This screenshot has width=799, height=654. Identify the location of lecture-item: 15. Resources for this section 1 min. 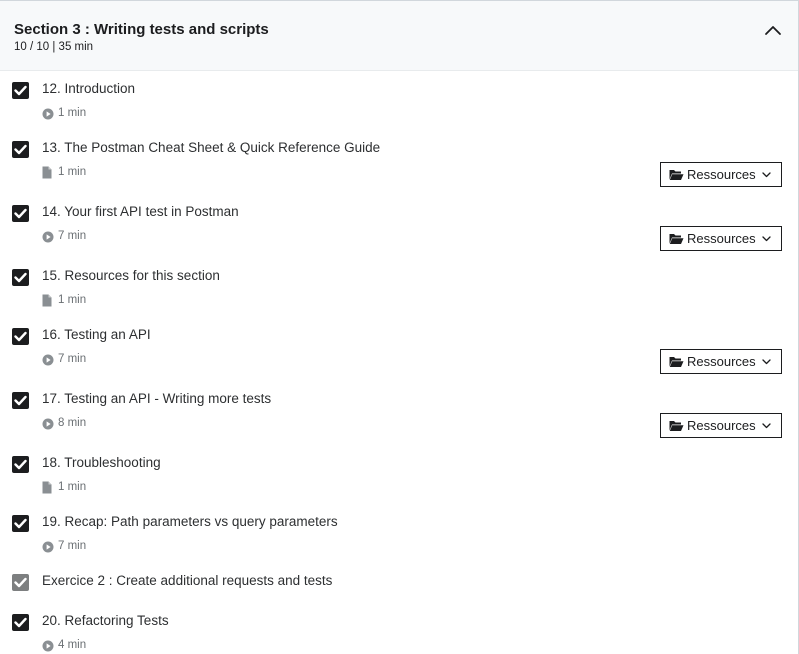
(399, 288).